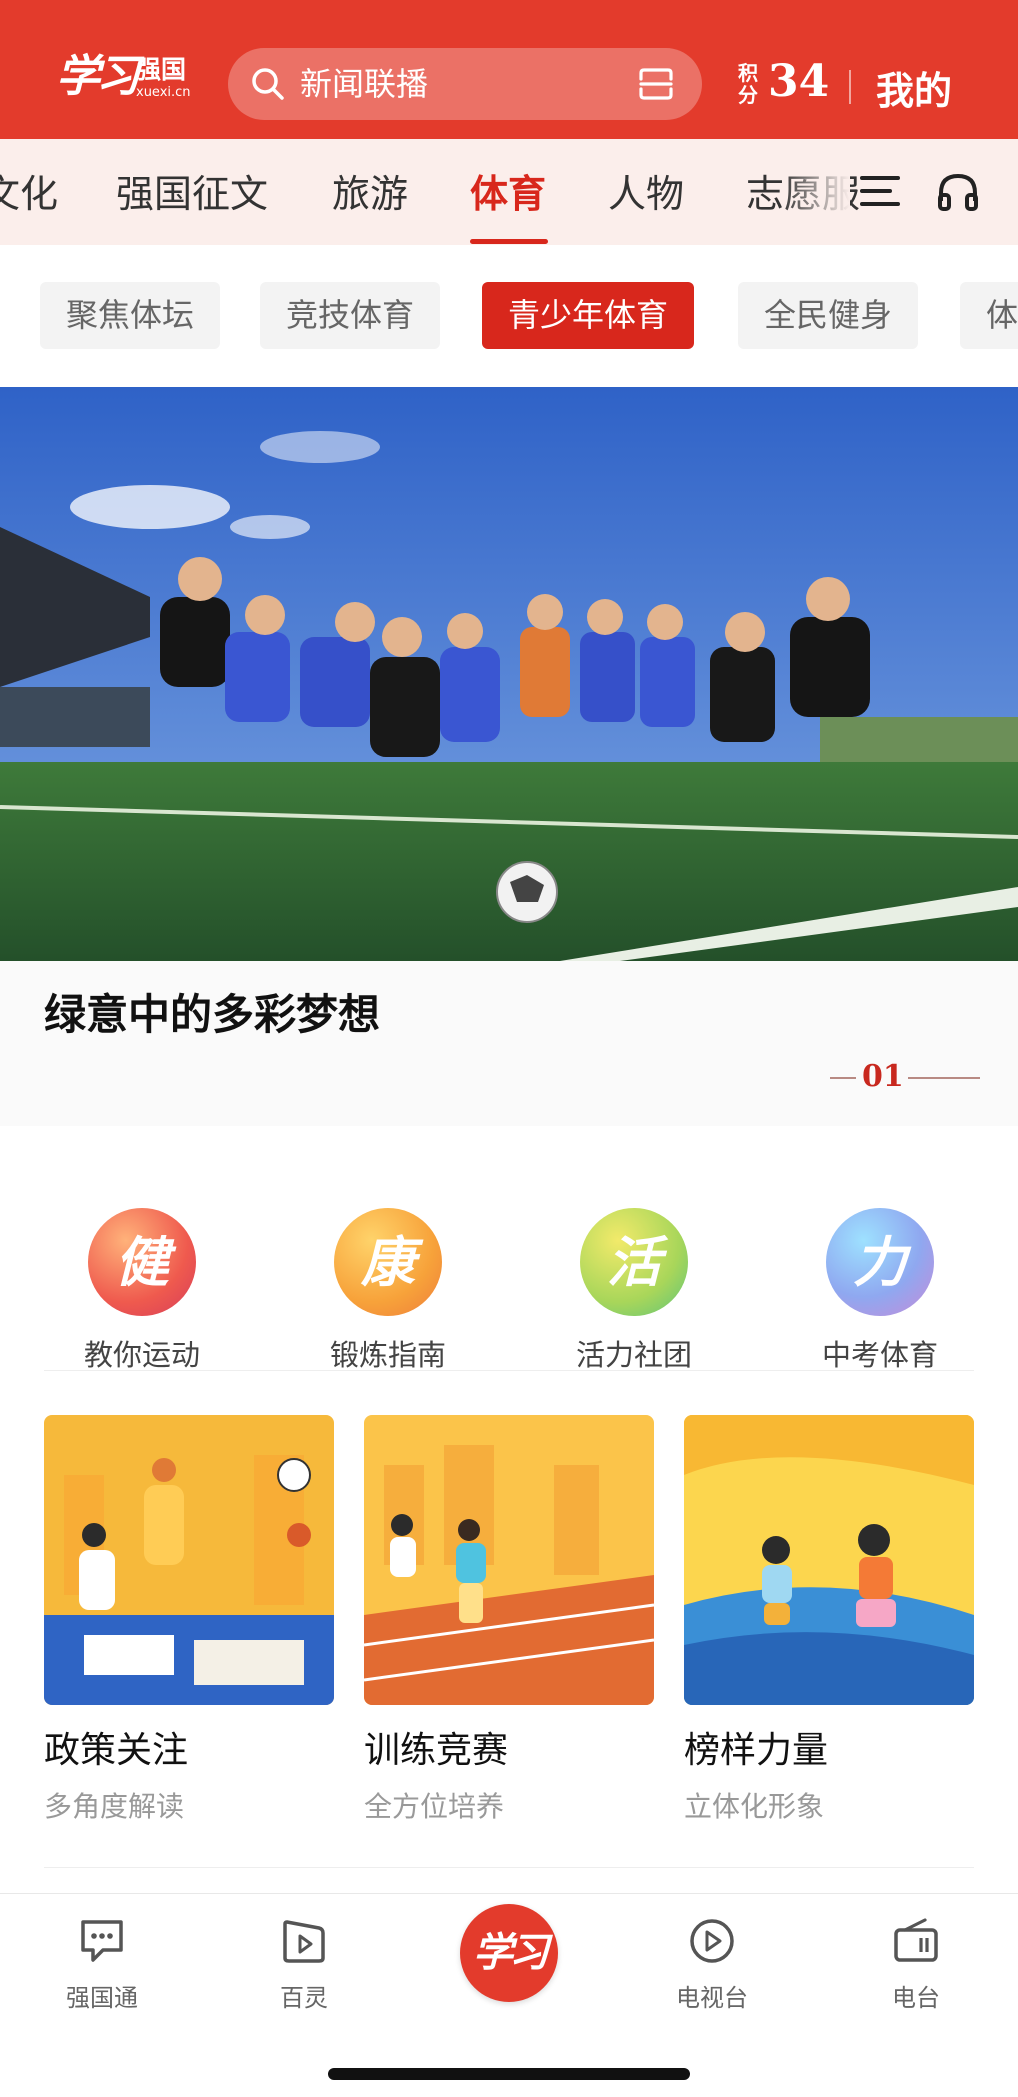 Image resolution: width=1018 pixels, height=2097 pixels. Describe the element at coordinates (751, 84) in the screenshot. I see `points-label: 积分` at that location.